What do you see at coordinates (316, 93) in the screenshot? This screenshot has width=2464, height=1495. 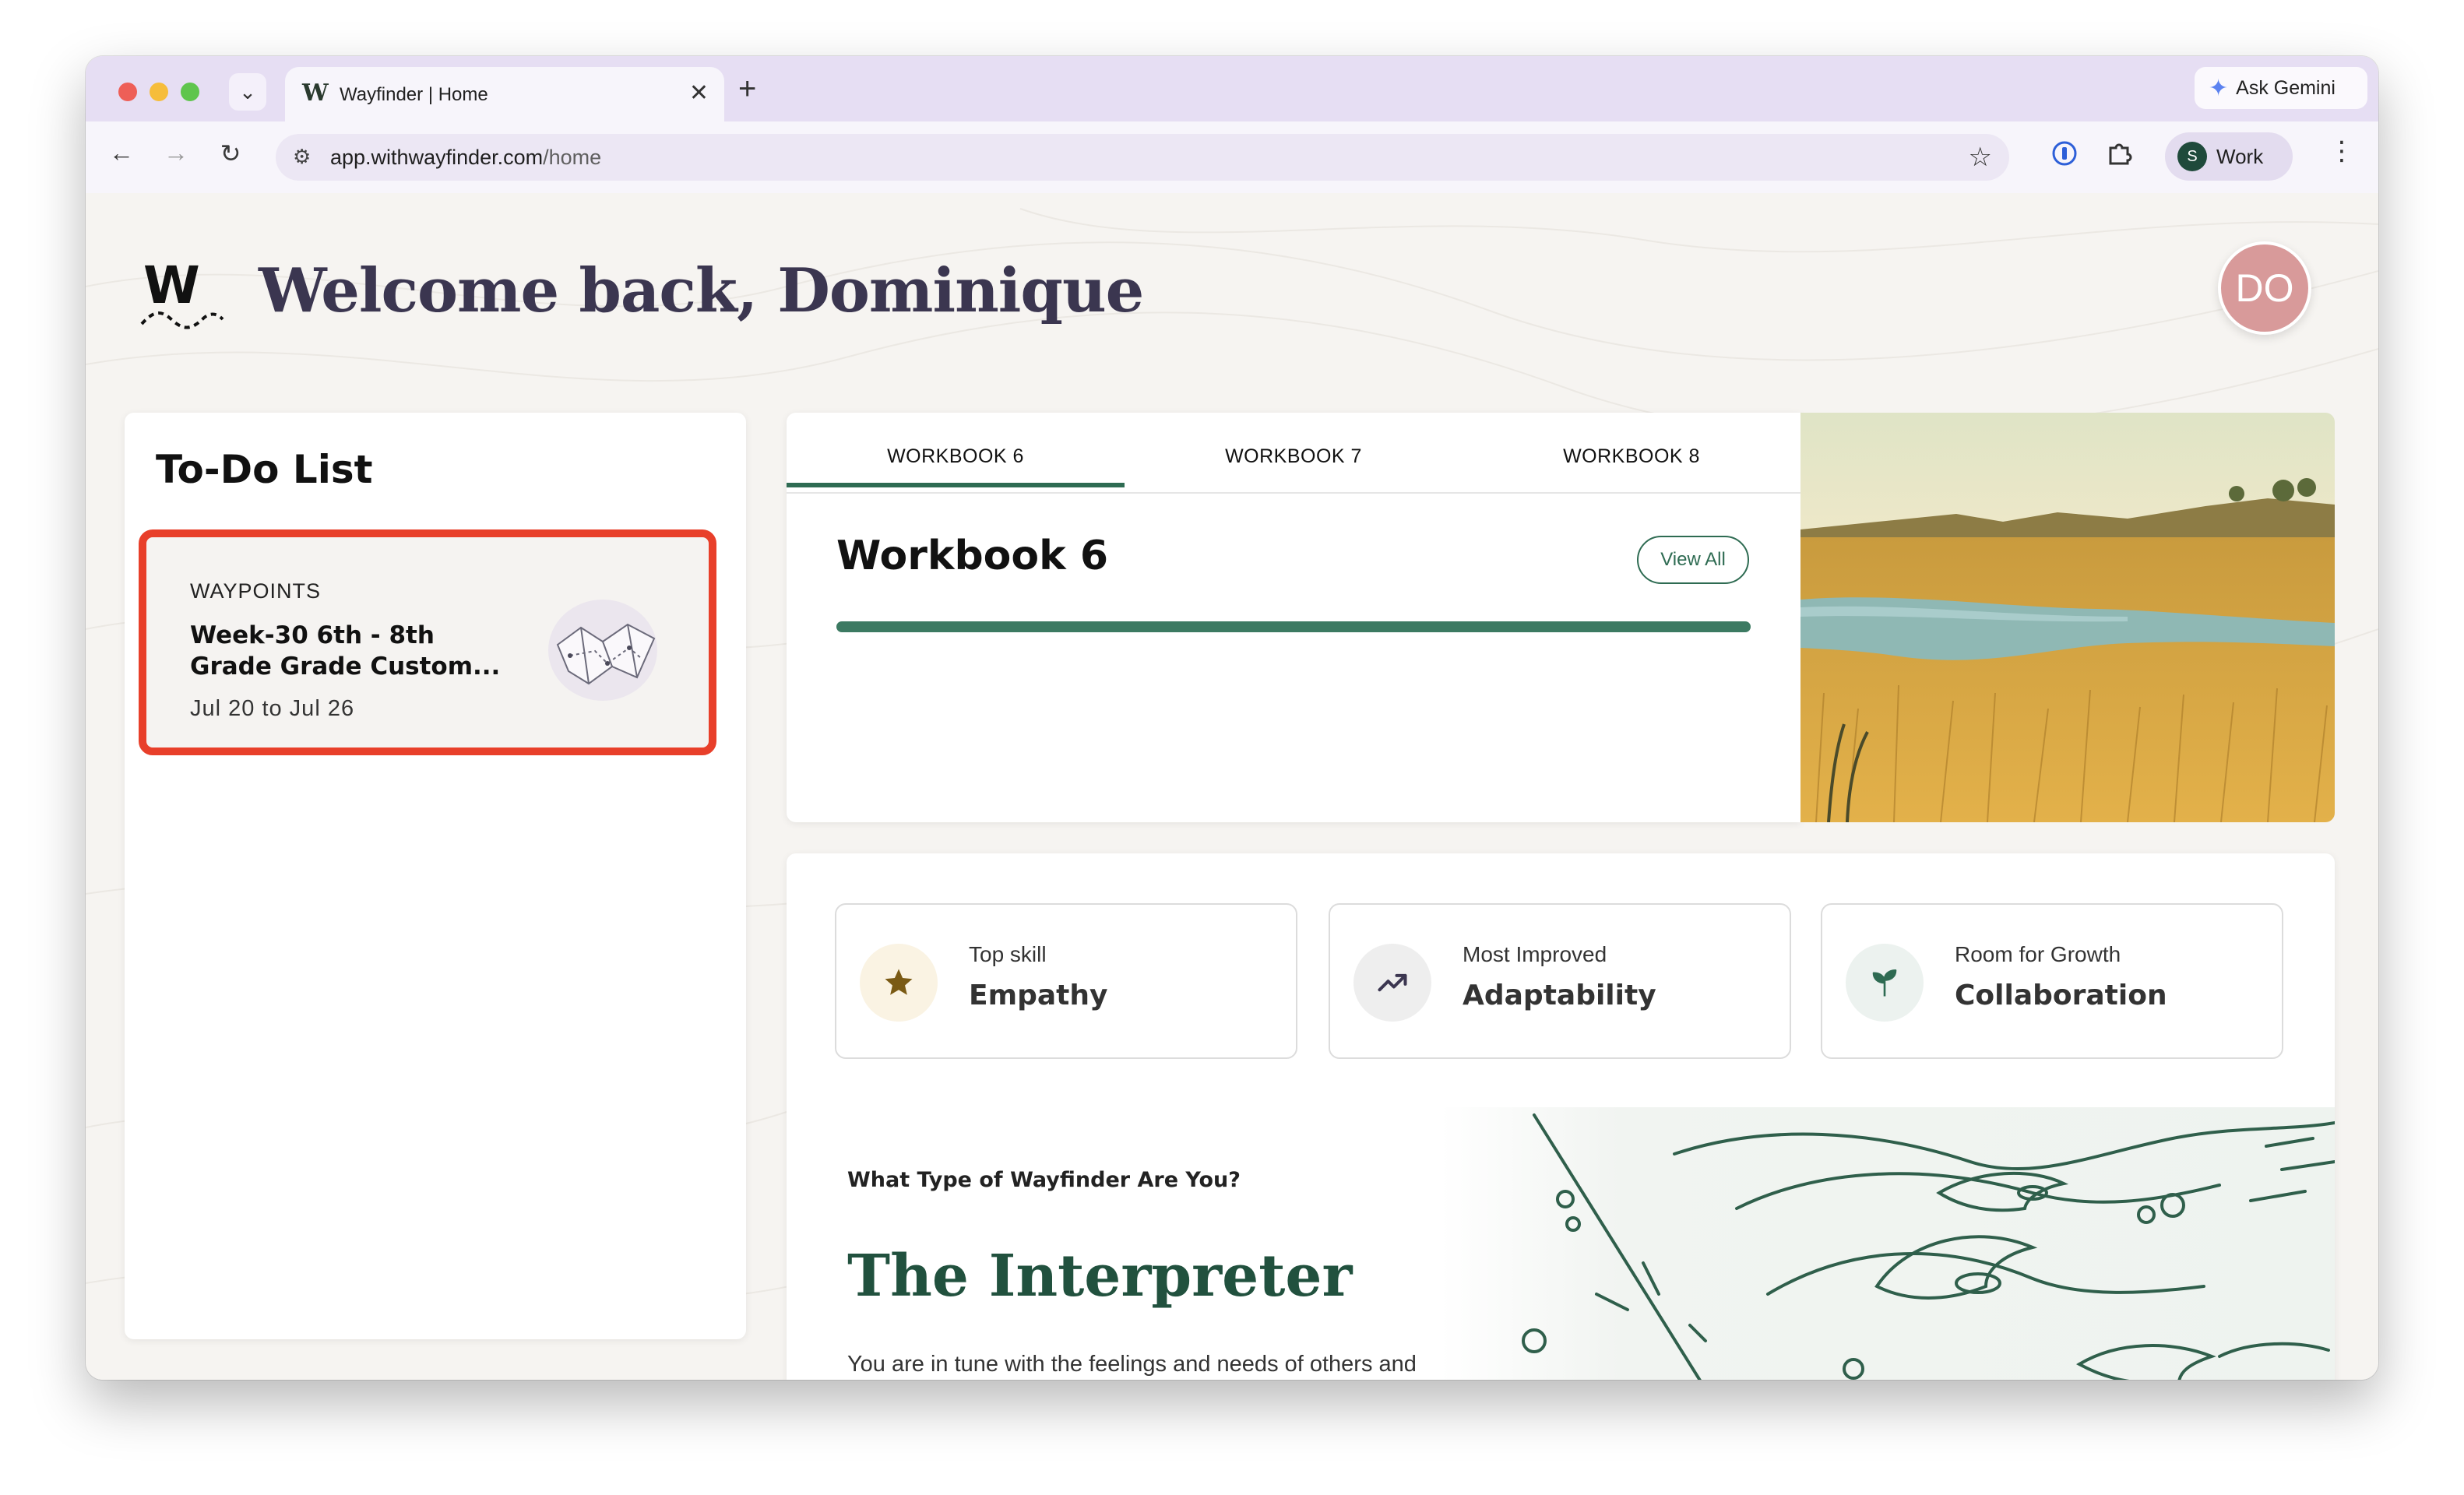 I see `wayfinder-favicon-icon: W` at bounding box center [316, 93].